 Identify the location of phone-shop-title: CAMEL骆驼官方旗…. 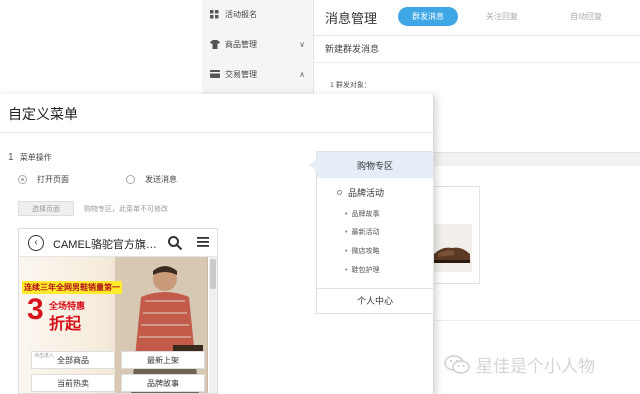
(105, 245).